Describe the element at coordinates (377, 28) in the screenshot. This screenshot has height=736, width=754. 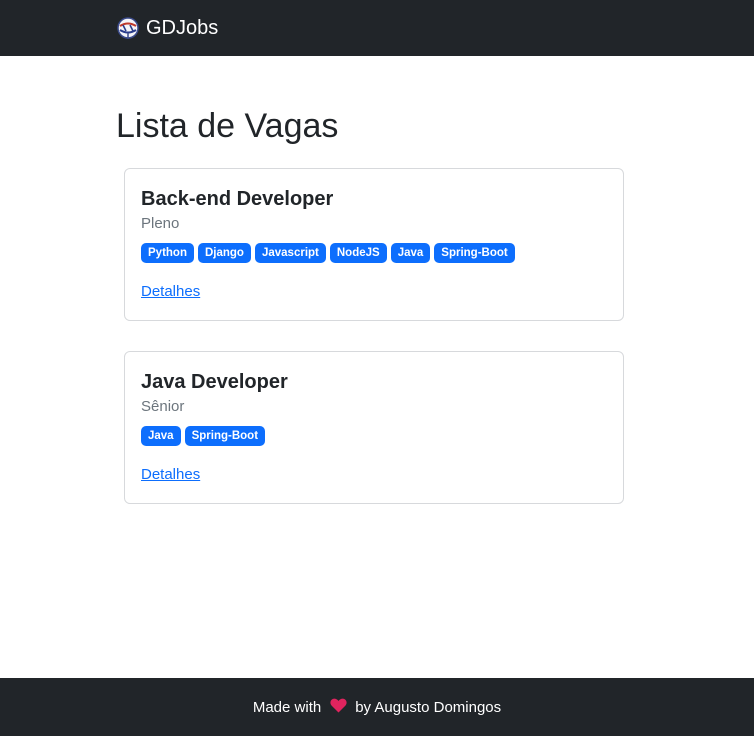
I see `navbar: GDJobs` at that location.